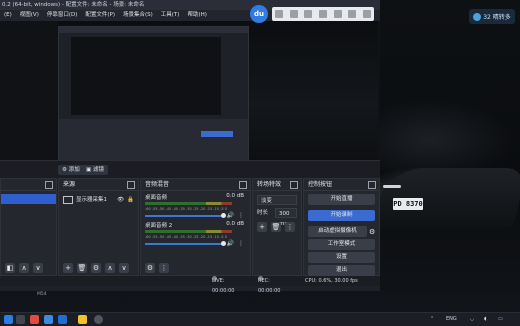 This screenshot has height=326, width=520. I want to click on duration-row: 时长 300 ms, so click(277, 217).